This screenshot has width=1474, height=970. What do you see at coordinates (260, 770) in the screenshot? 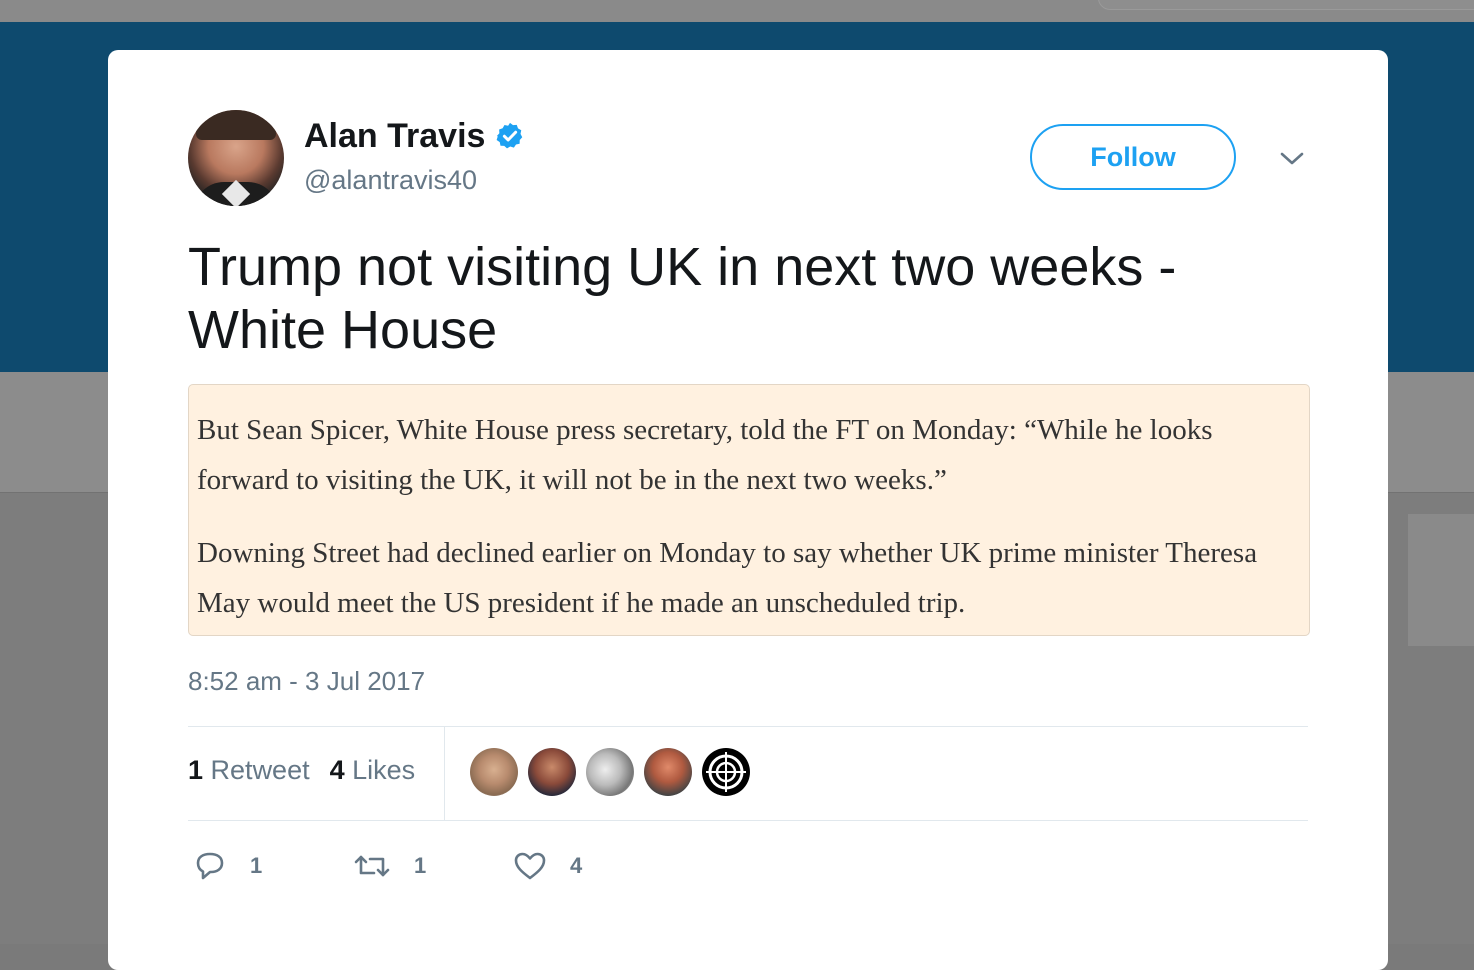
I see `retweets-label: Retweet` at bounding box center [260, 770].